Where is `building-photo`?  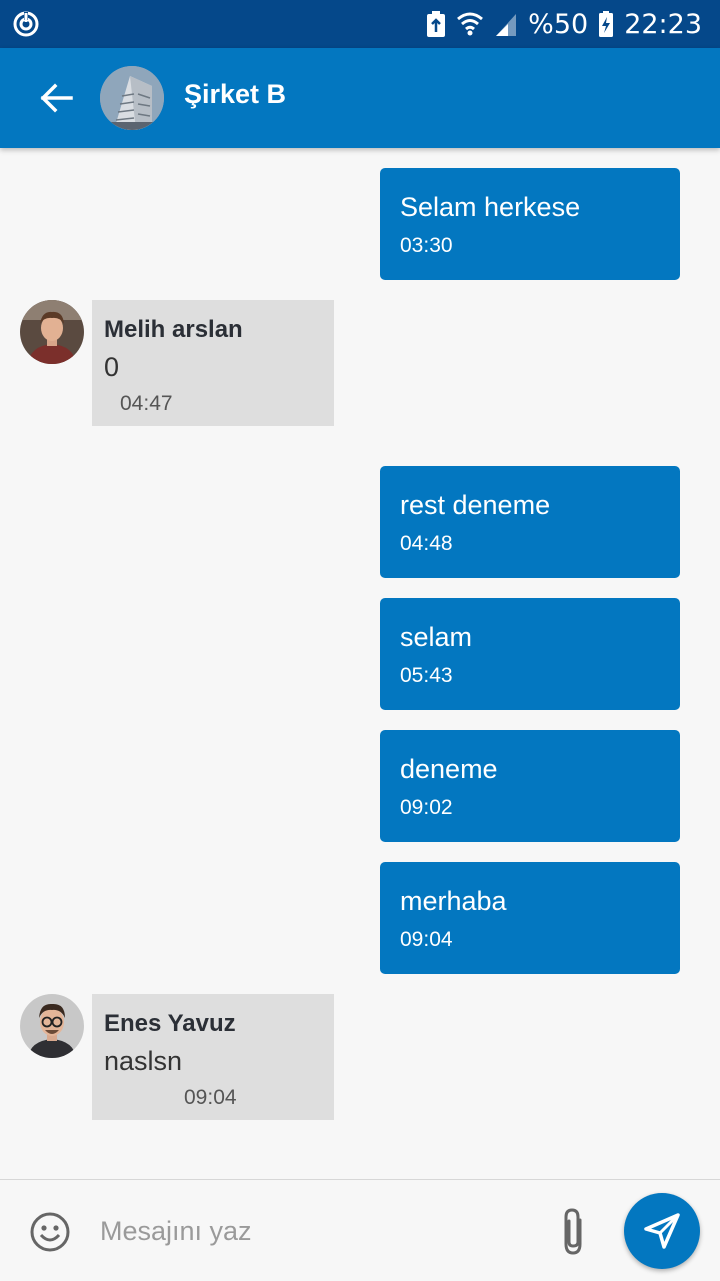 building-photo is located at coordinates (132, 98).